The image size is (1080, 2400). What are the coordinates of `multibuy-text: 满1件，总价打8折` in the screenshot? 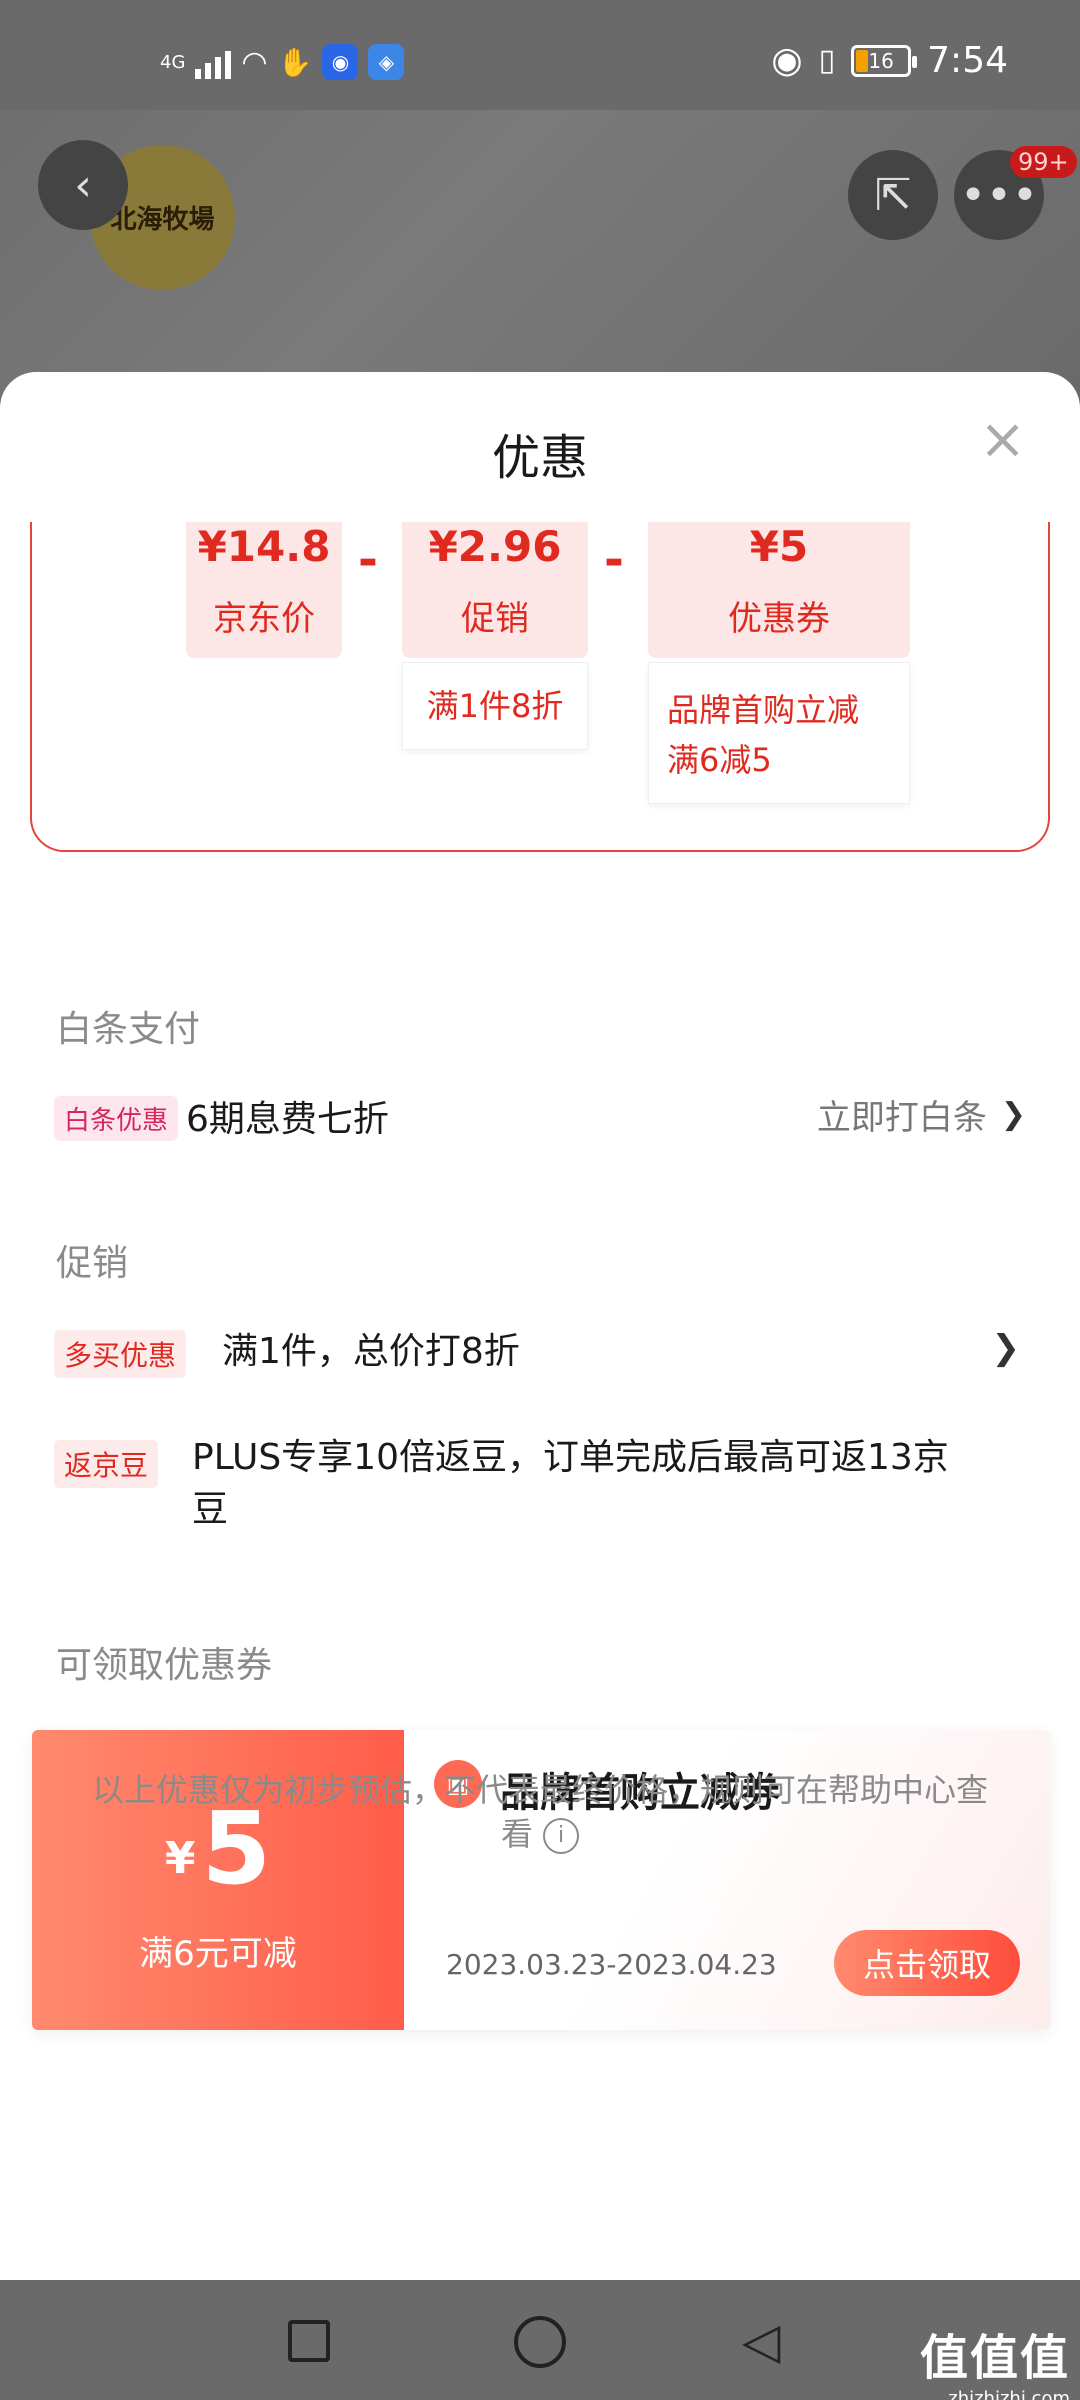 It's located at (371, 1351).